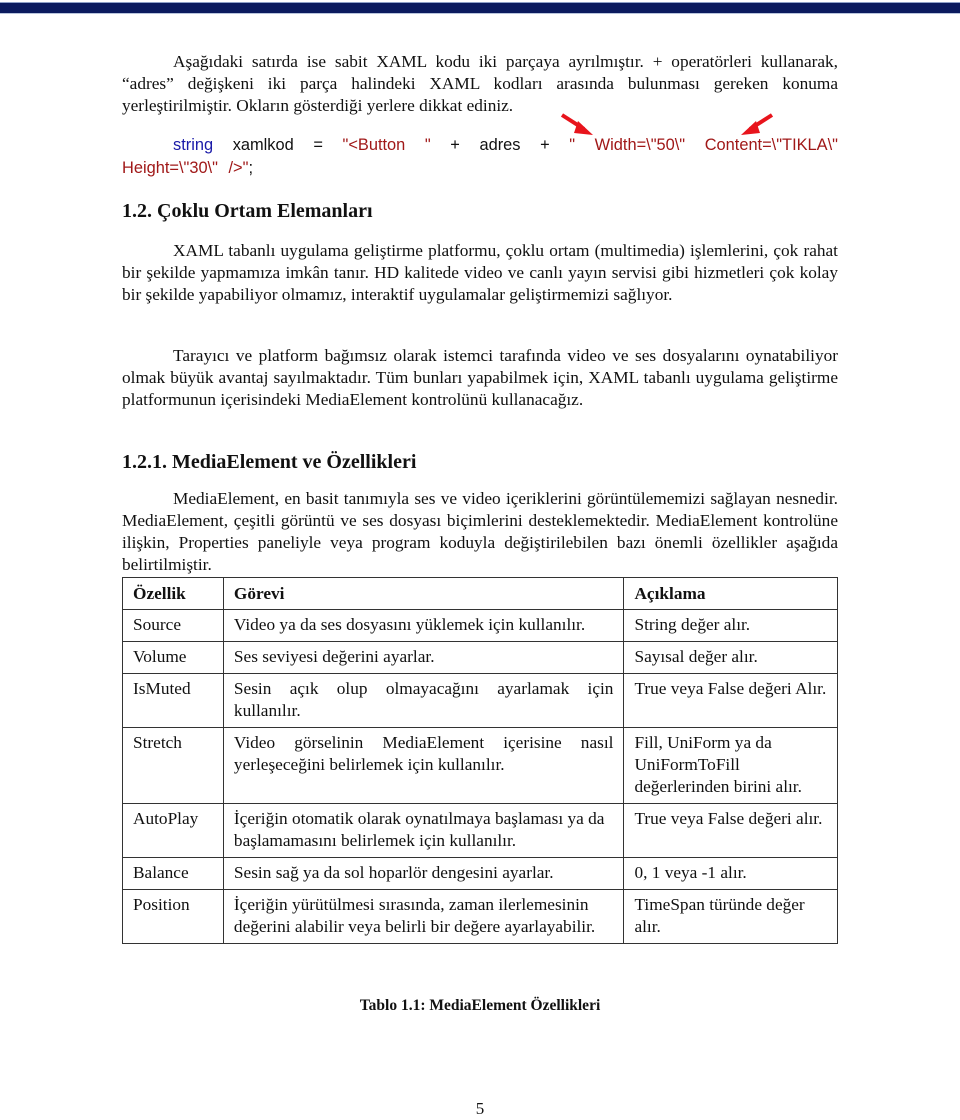  I want to click on property-name: Position, so click(173, 916).